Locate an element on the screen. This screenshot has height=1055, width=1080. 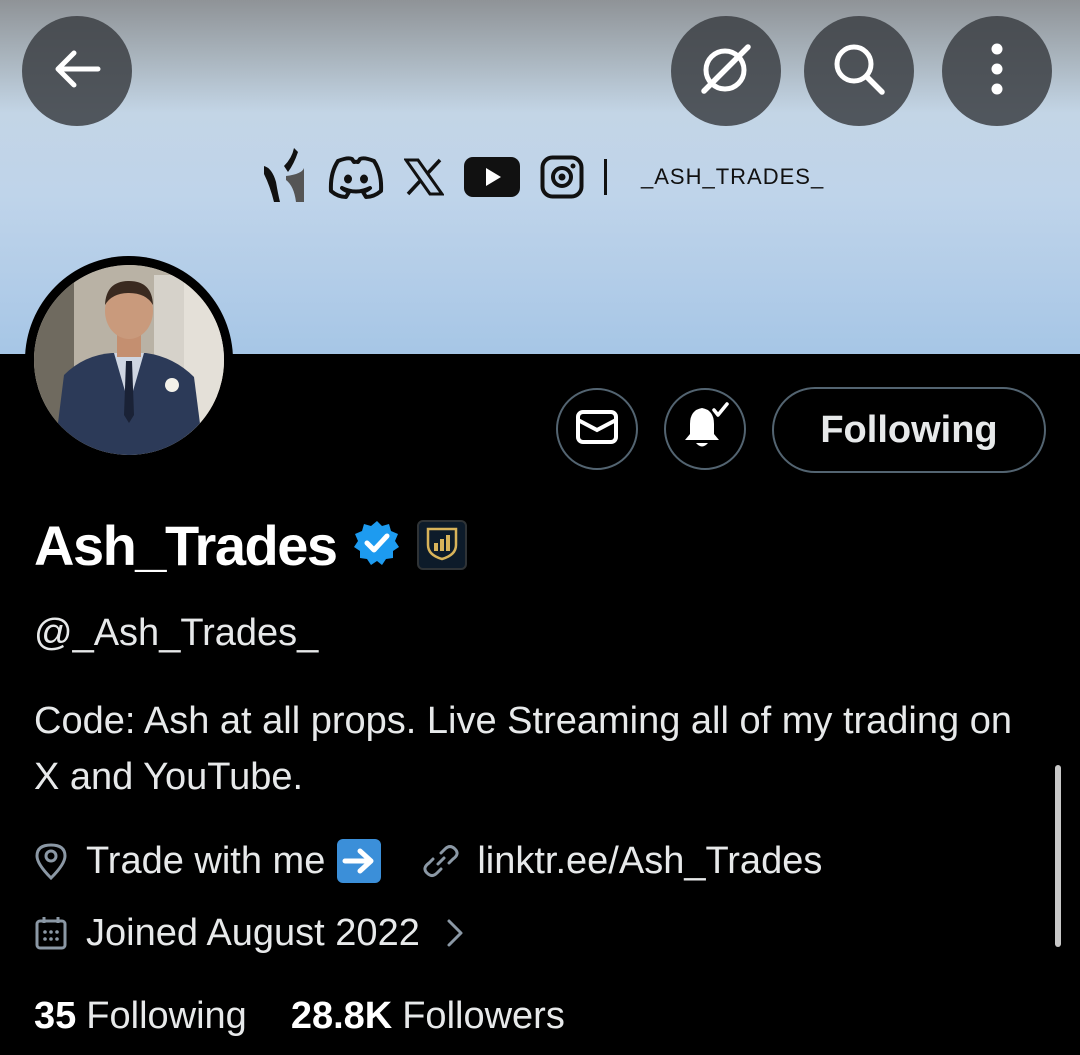
following-label: Following is located at coordinates (166, 1016).